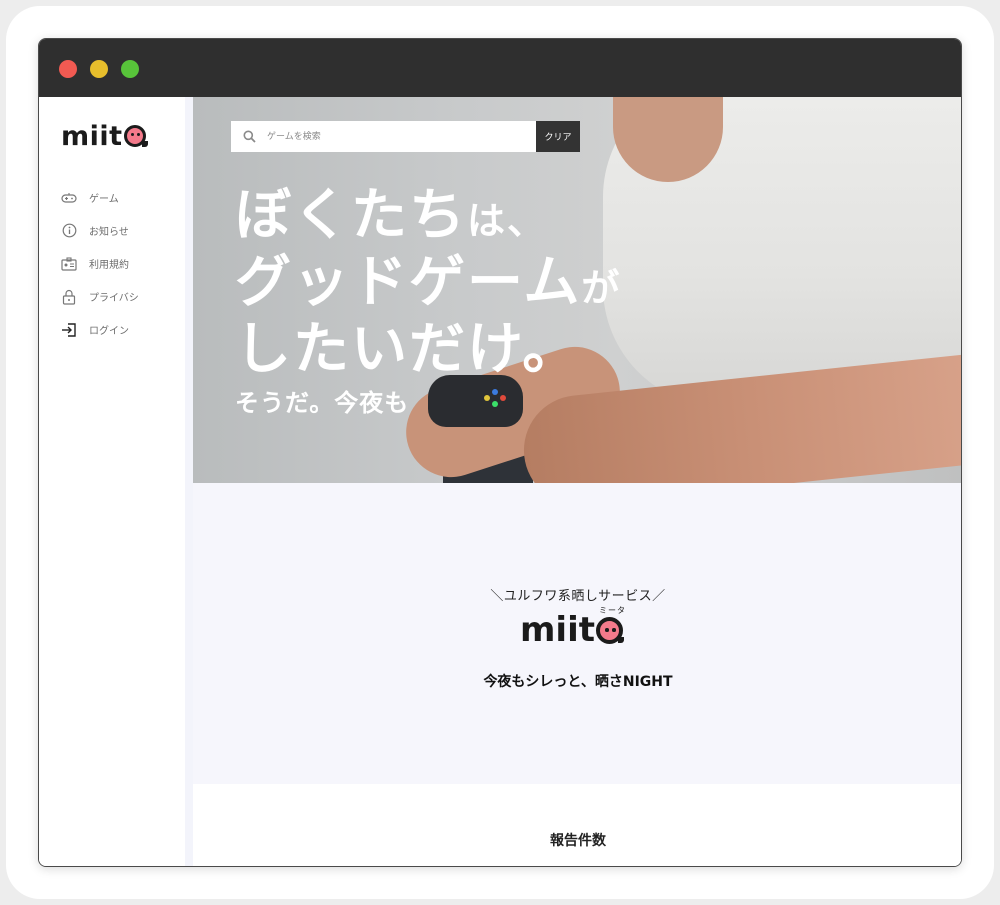 The image size is (1000, 905). What do you see at coordinates (322, 403) in the screenshot?
I see `hero-subline: そうだ。今夜も` at bounding box center [322, 403].